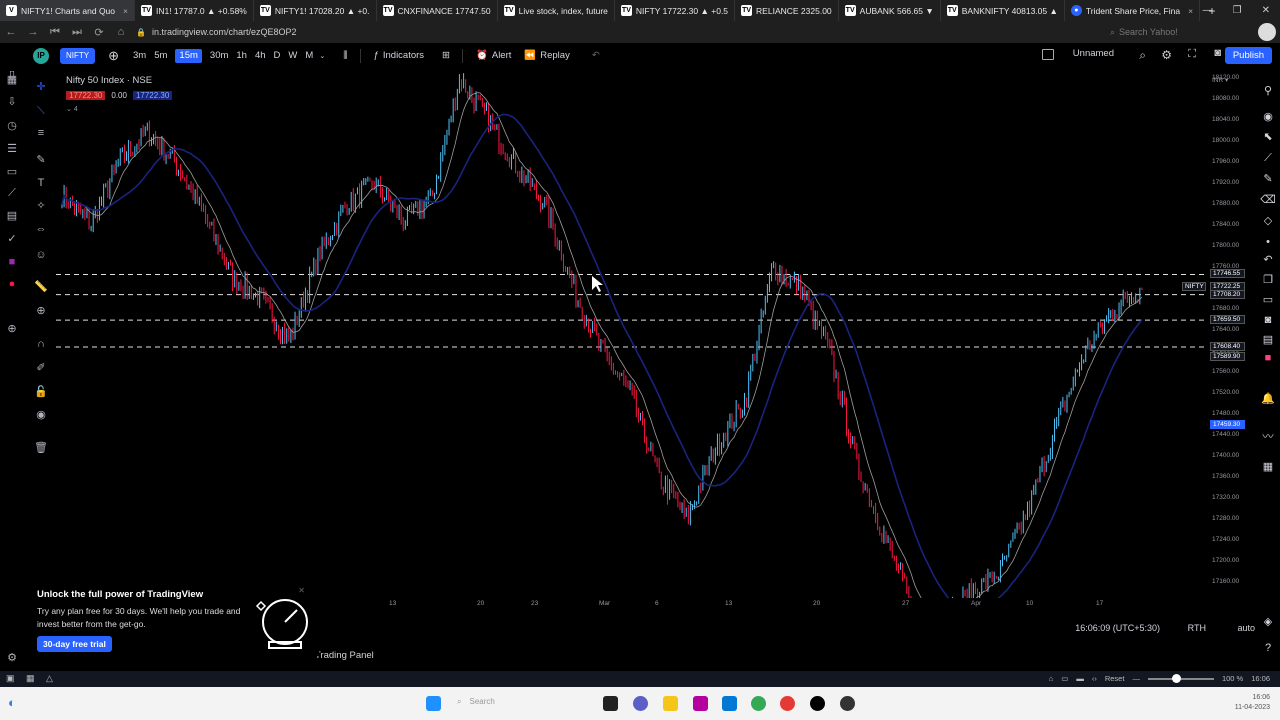 The image size is (1280, 720). What do you see at coordinates (1252, 703) in the screenshot?
I see `system-clock: 16:06 11-04-2023` at bounding box center [1252, 703].